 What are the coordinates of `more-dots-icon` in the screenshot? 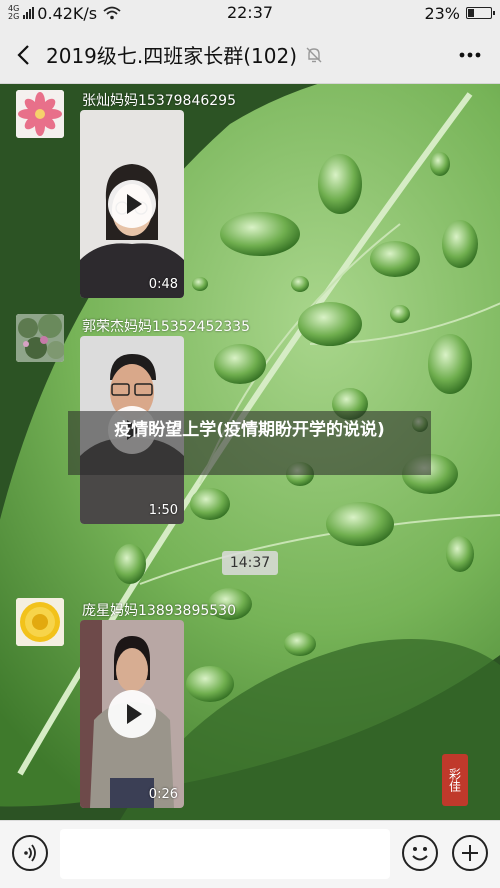 It's located at (470, 54).